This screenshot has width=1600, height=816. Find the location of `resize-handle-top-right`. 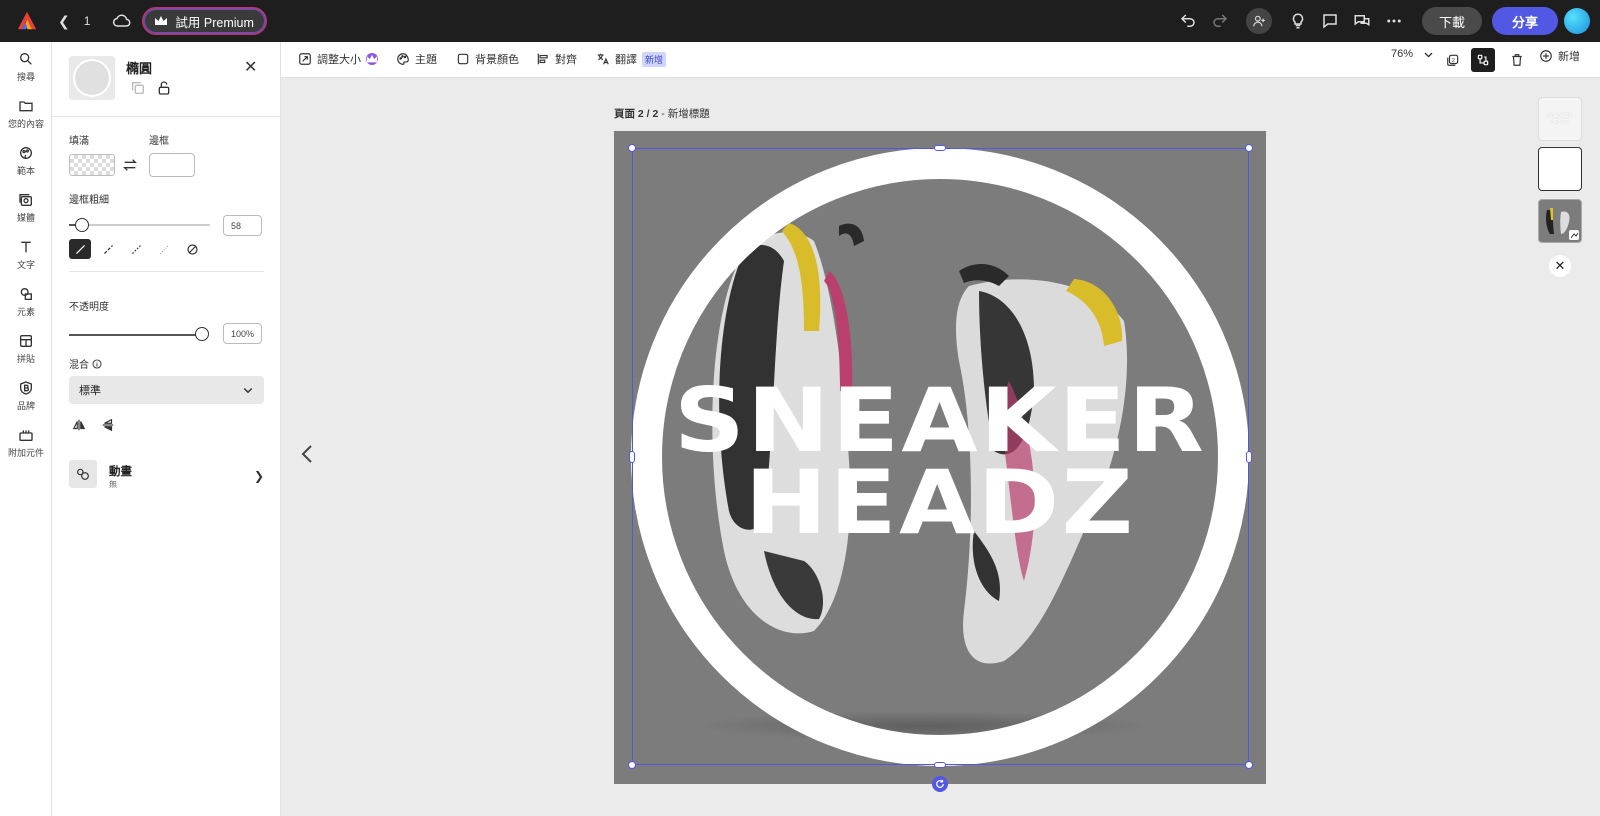

resize-handle-top-right is located at coordinates (1249, 148).